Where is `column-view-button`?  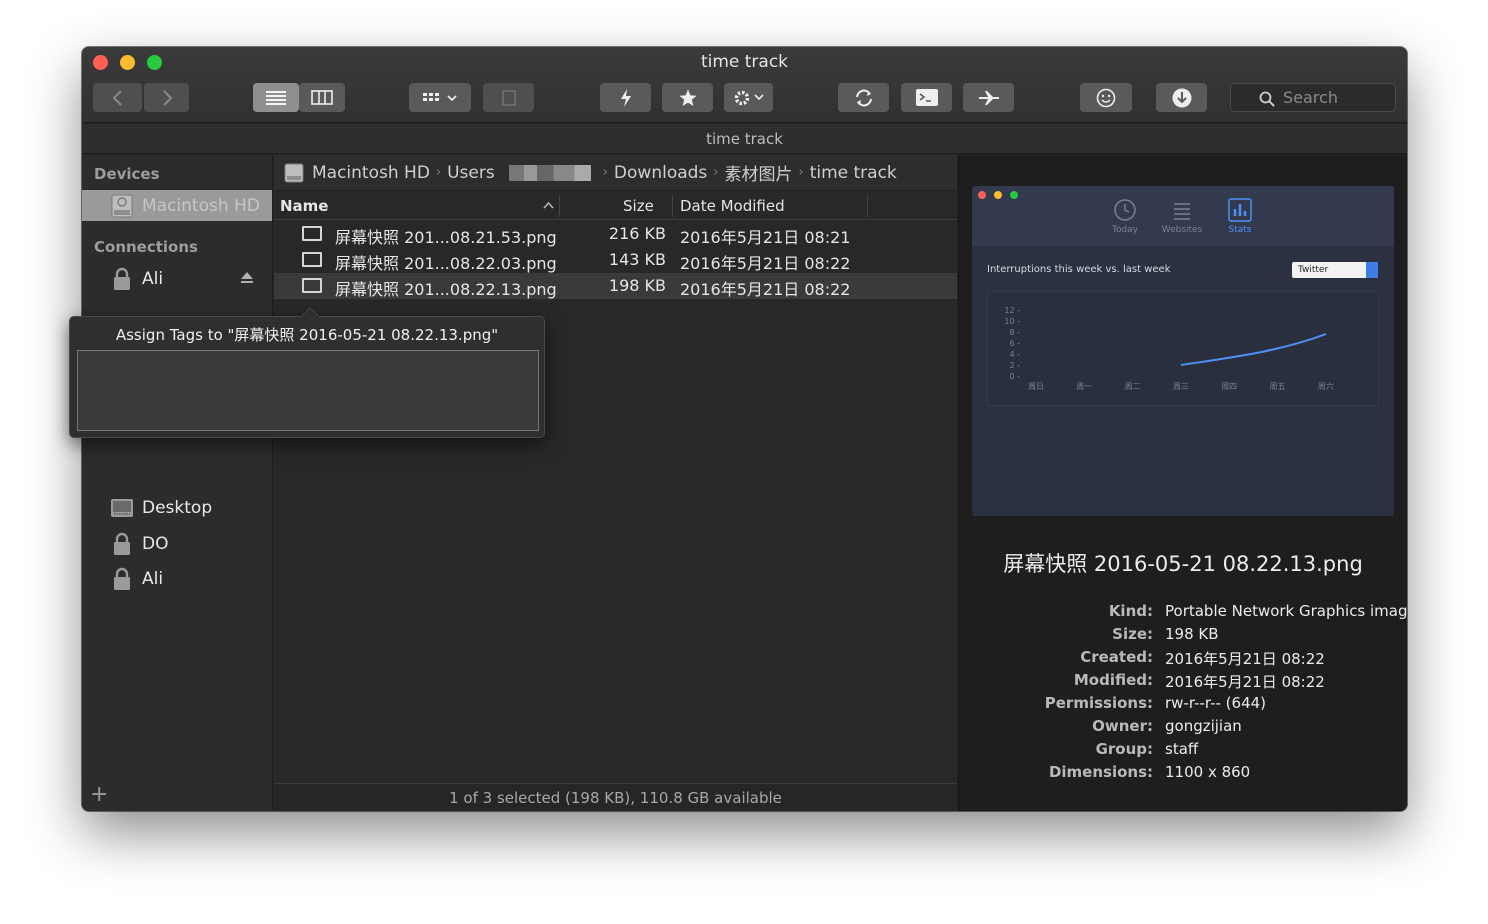 column-view-button is located at coordinates (322, 97).